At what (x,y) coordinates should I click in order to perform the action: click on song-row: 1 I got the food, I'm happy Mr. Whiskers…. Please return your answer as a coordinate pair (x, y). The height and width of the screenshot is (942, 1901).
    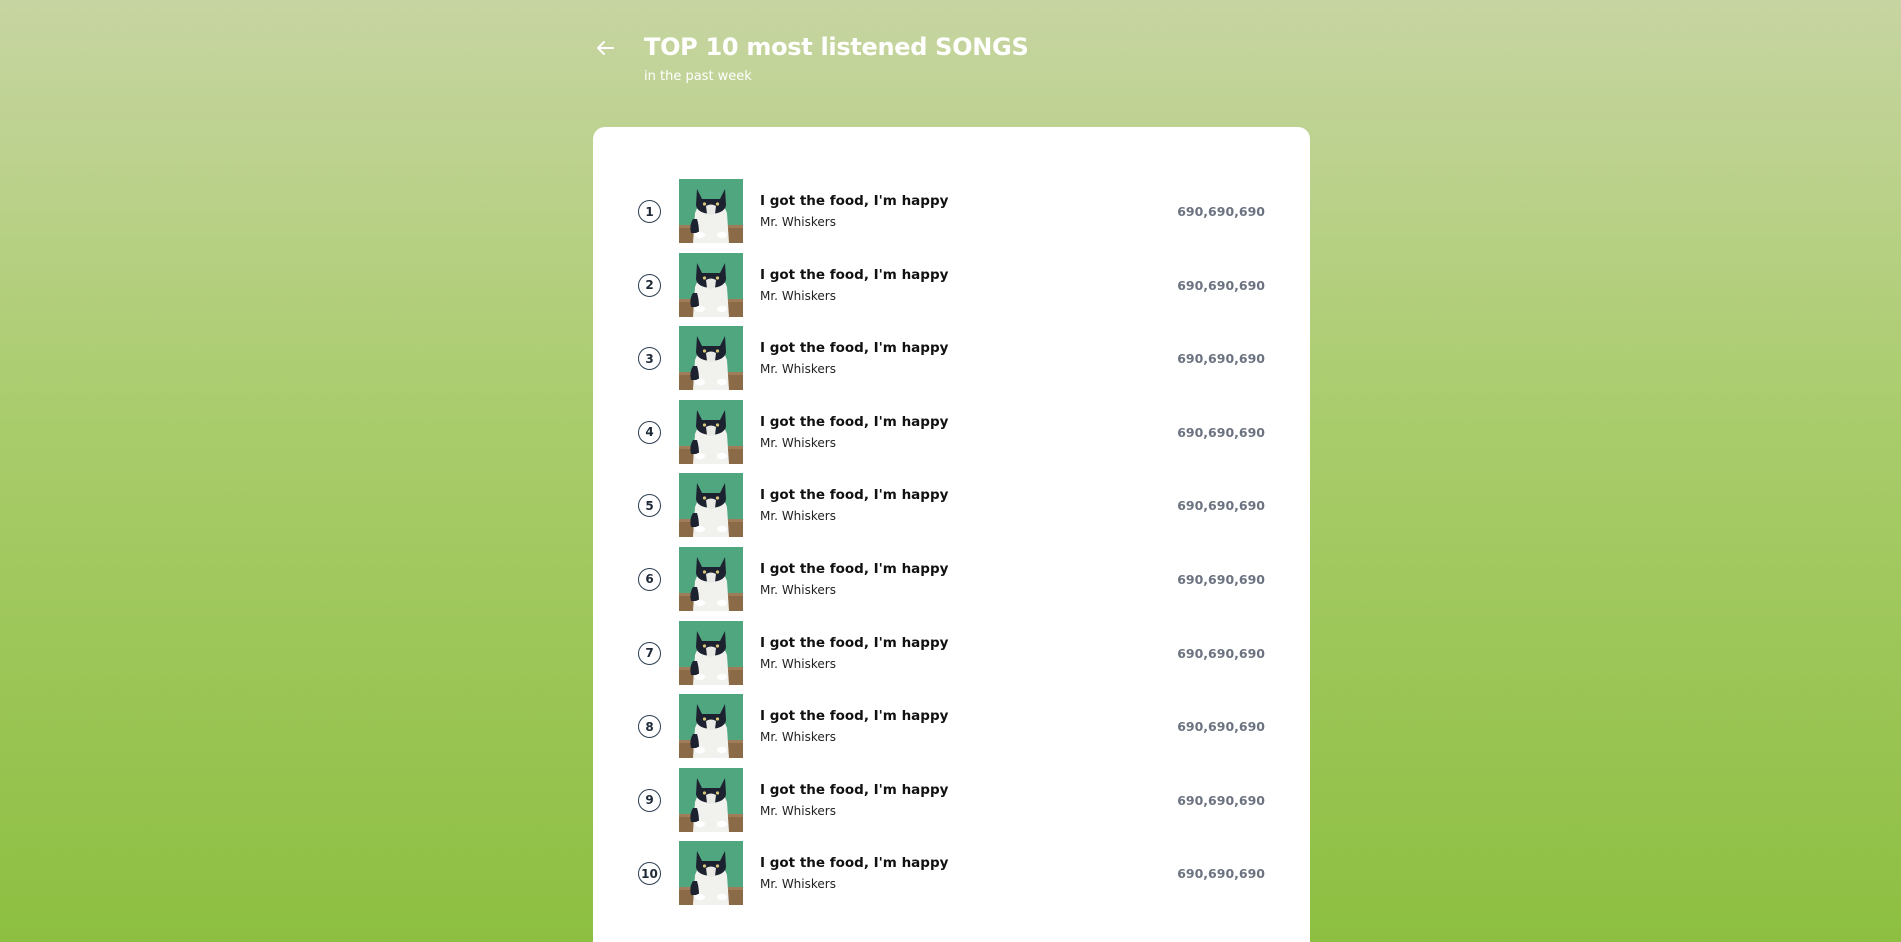
    Looking at the image, I should click on (951, 216).